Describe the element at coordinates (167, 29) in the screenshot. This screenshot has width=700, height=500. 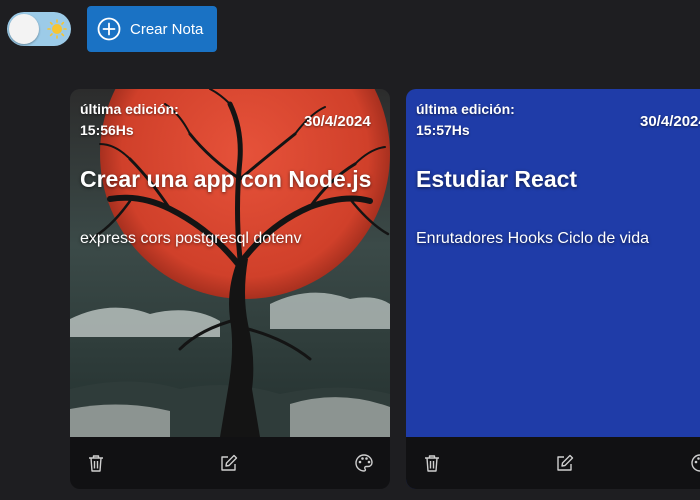
I see `create-note-label: Crear Nota` at that location.